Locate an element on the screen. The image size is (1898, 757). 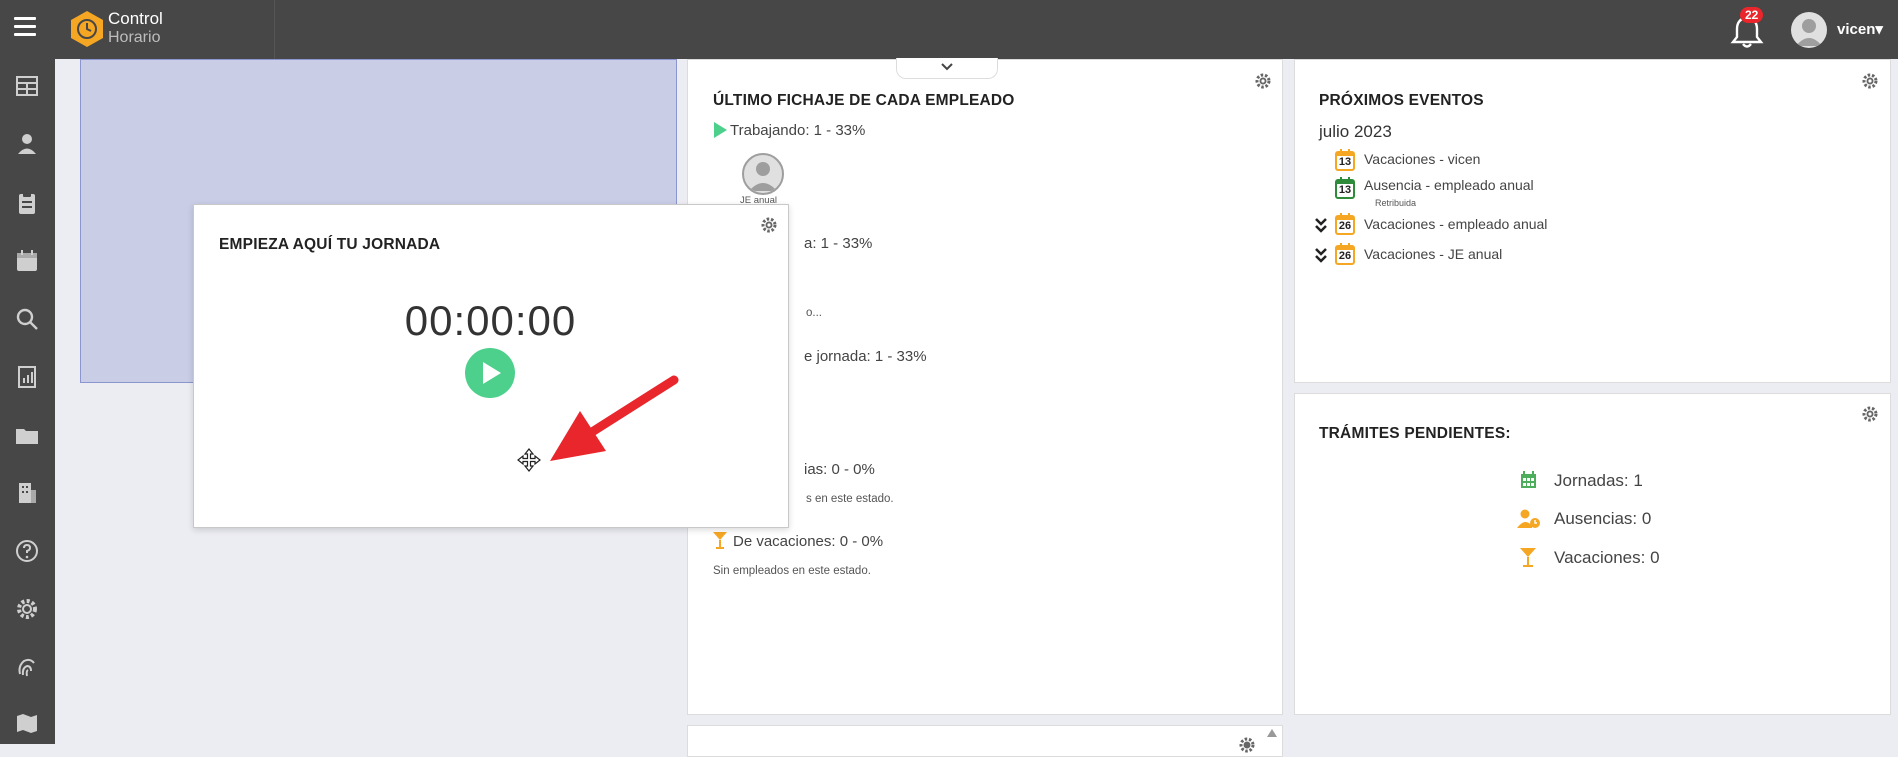
collapse-tab is located at coordinates (947, 68).